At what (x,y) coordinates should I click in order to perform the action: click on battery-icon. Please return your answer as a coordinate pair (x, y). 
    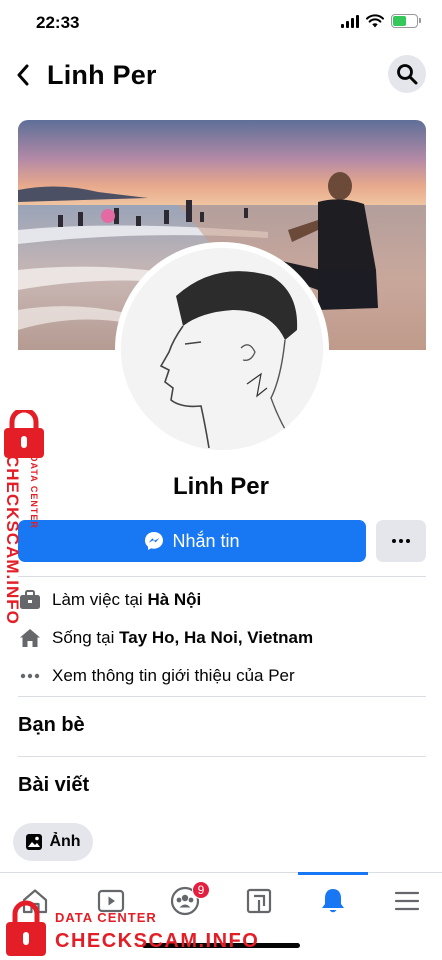
    Looking at the image, I should click on (406, 21).